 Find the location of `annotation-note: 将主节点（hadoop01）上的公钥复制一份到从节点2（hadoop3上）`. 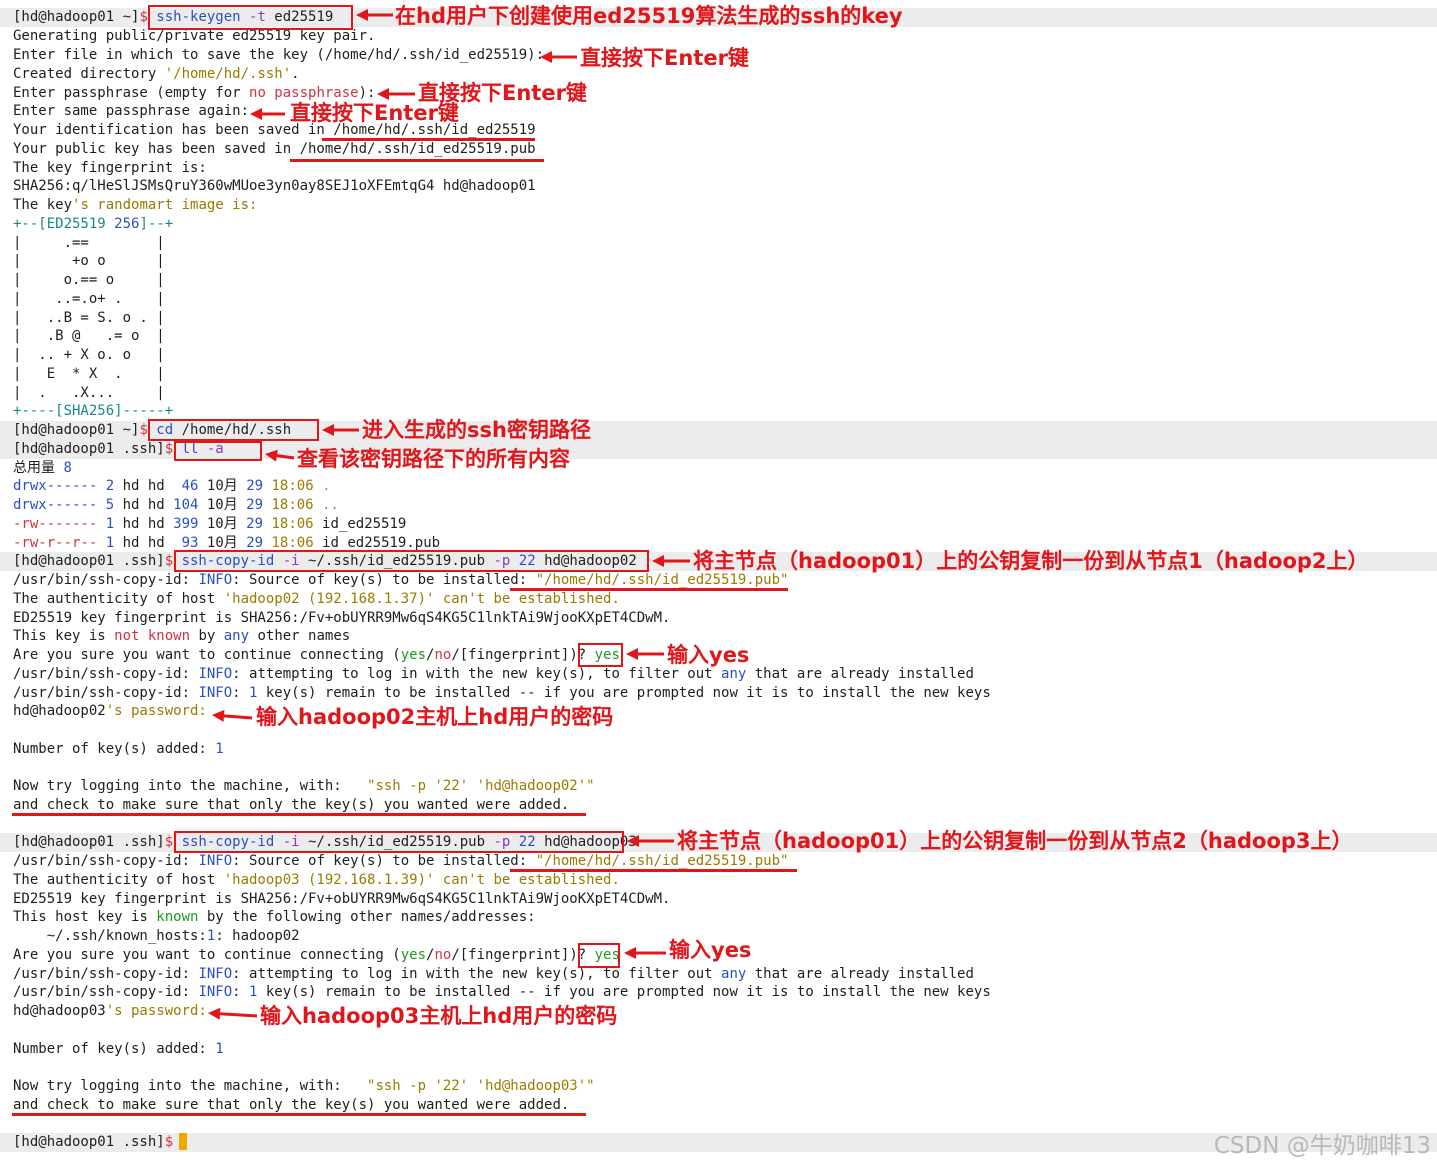

annotation-note: 将主节点（hadoop01）上的公钥复制一份到从节点2（hadoop3上） is located at coordinates (1015, 841).